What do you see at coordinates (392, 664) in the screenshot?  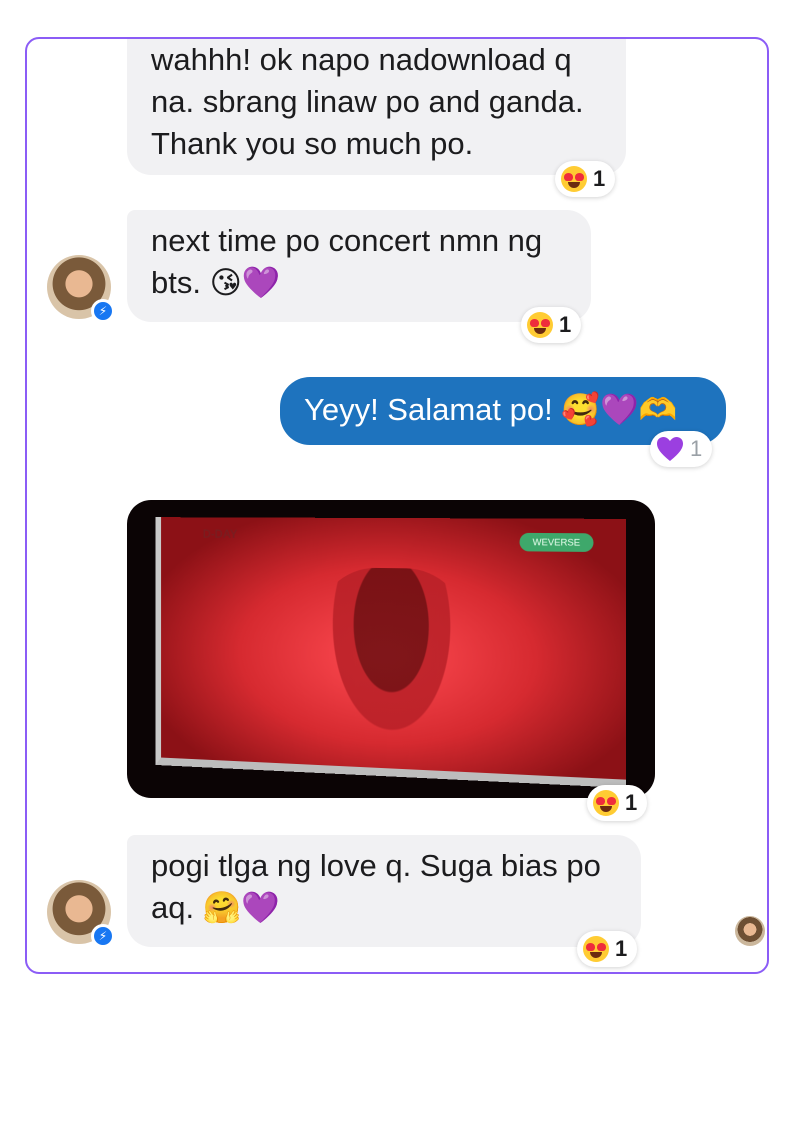 I see `performer-figure` at bounding box center [392, 664].